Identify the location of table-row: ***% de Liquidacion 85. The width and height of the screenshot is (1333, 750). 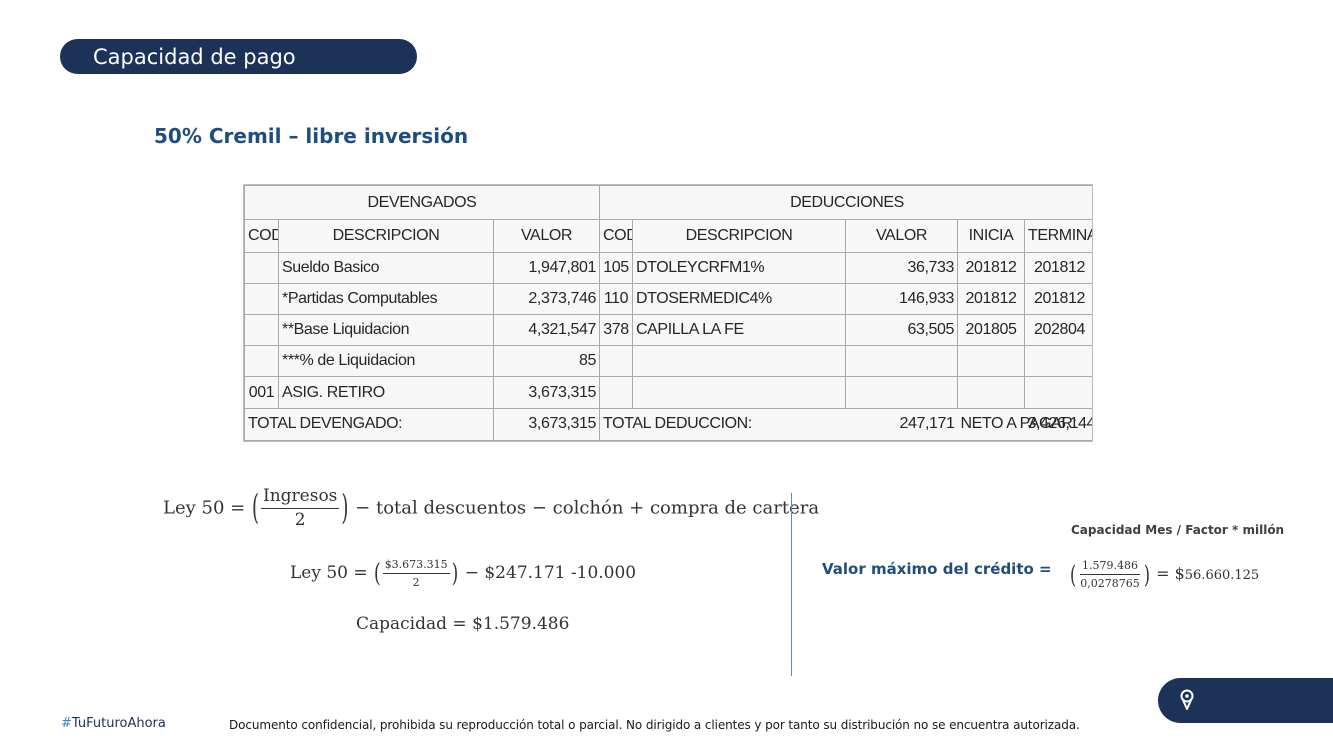
(668, 361).